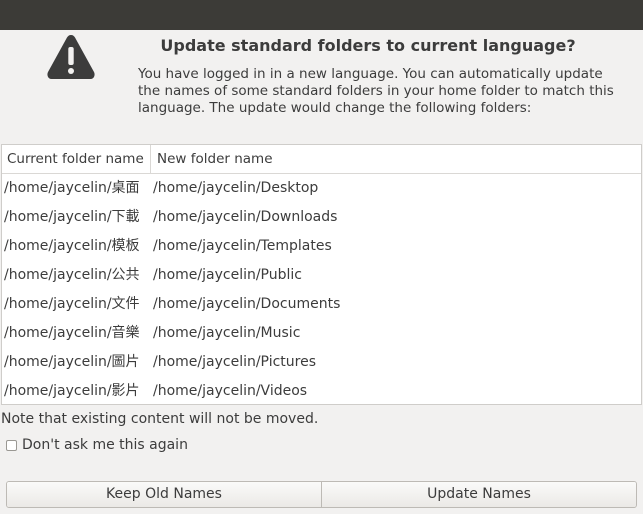 The height and width of the screenshot is (514, 643). I want to click on current-folder-cell: /home/jaycelin/音樂, so click(72, 333).